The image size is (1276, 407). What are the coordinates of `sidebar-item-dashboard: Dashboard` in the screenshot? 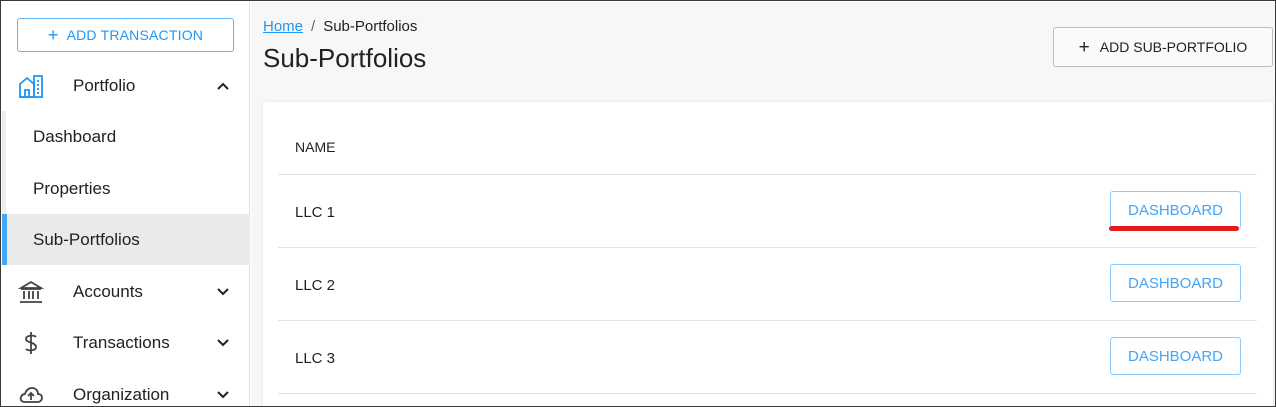 It's located at (126, 136).